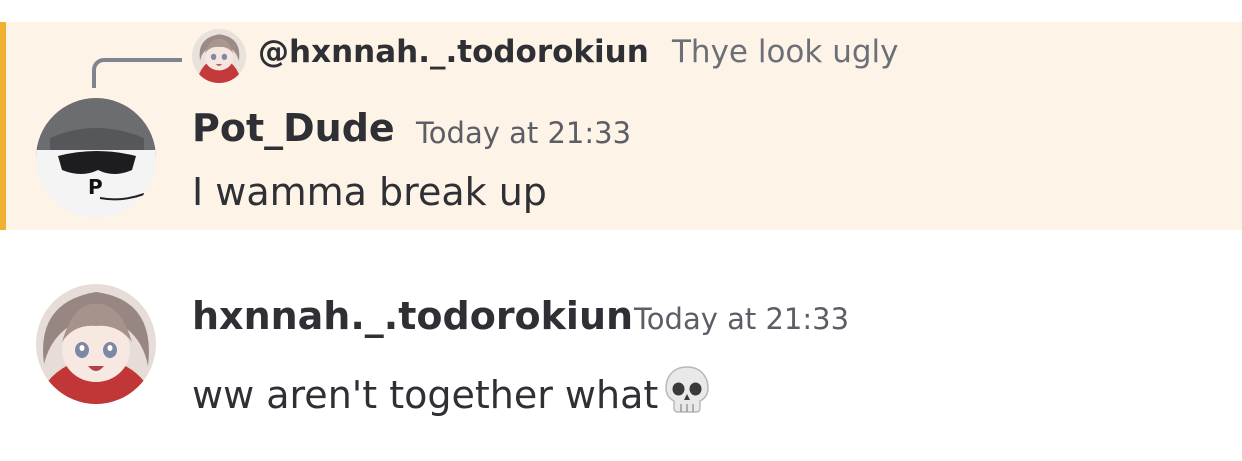 This screenshot has height=461, width=1242. I want to click on message-author: hxnnah._.todorokiun, so click(412, 316).